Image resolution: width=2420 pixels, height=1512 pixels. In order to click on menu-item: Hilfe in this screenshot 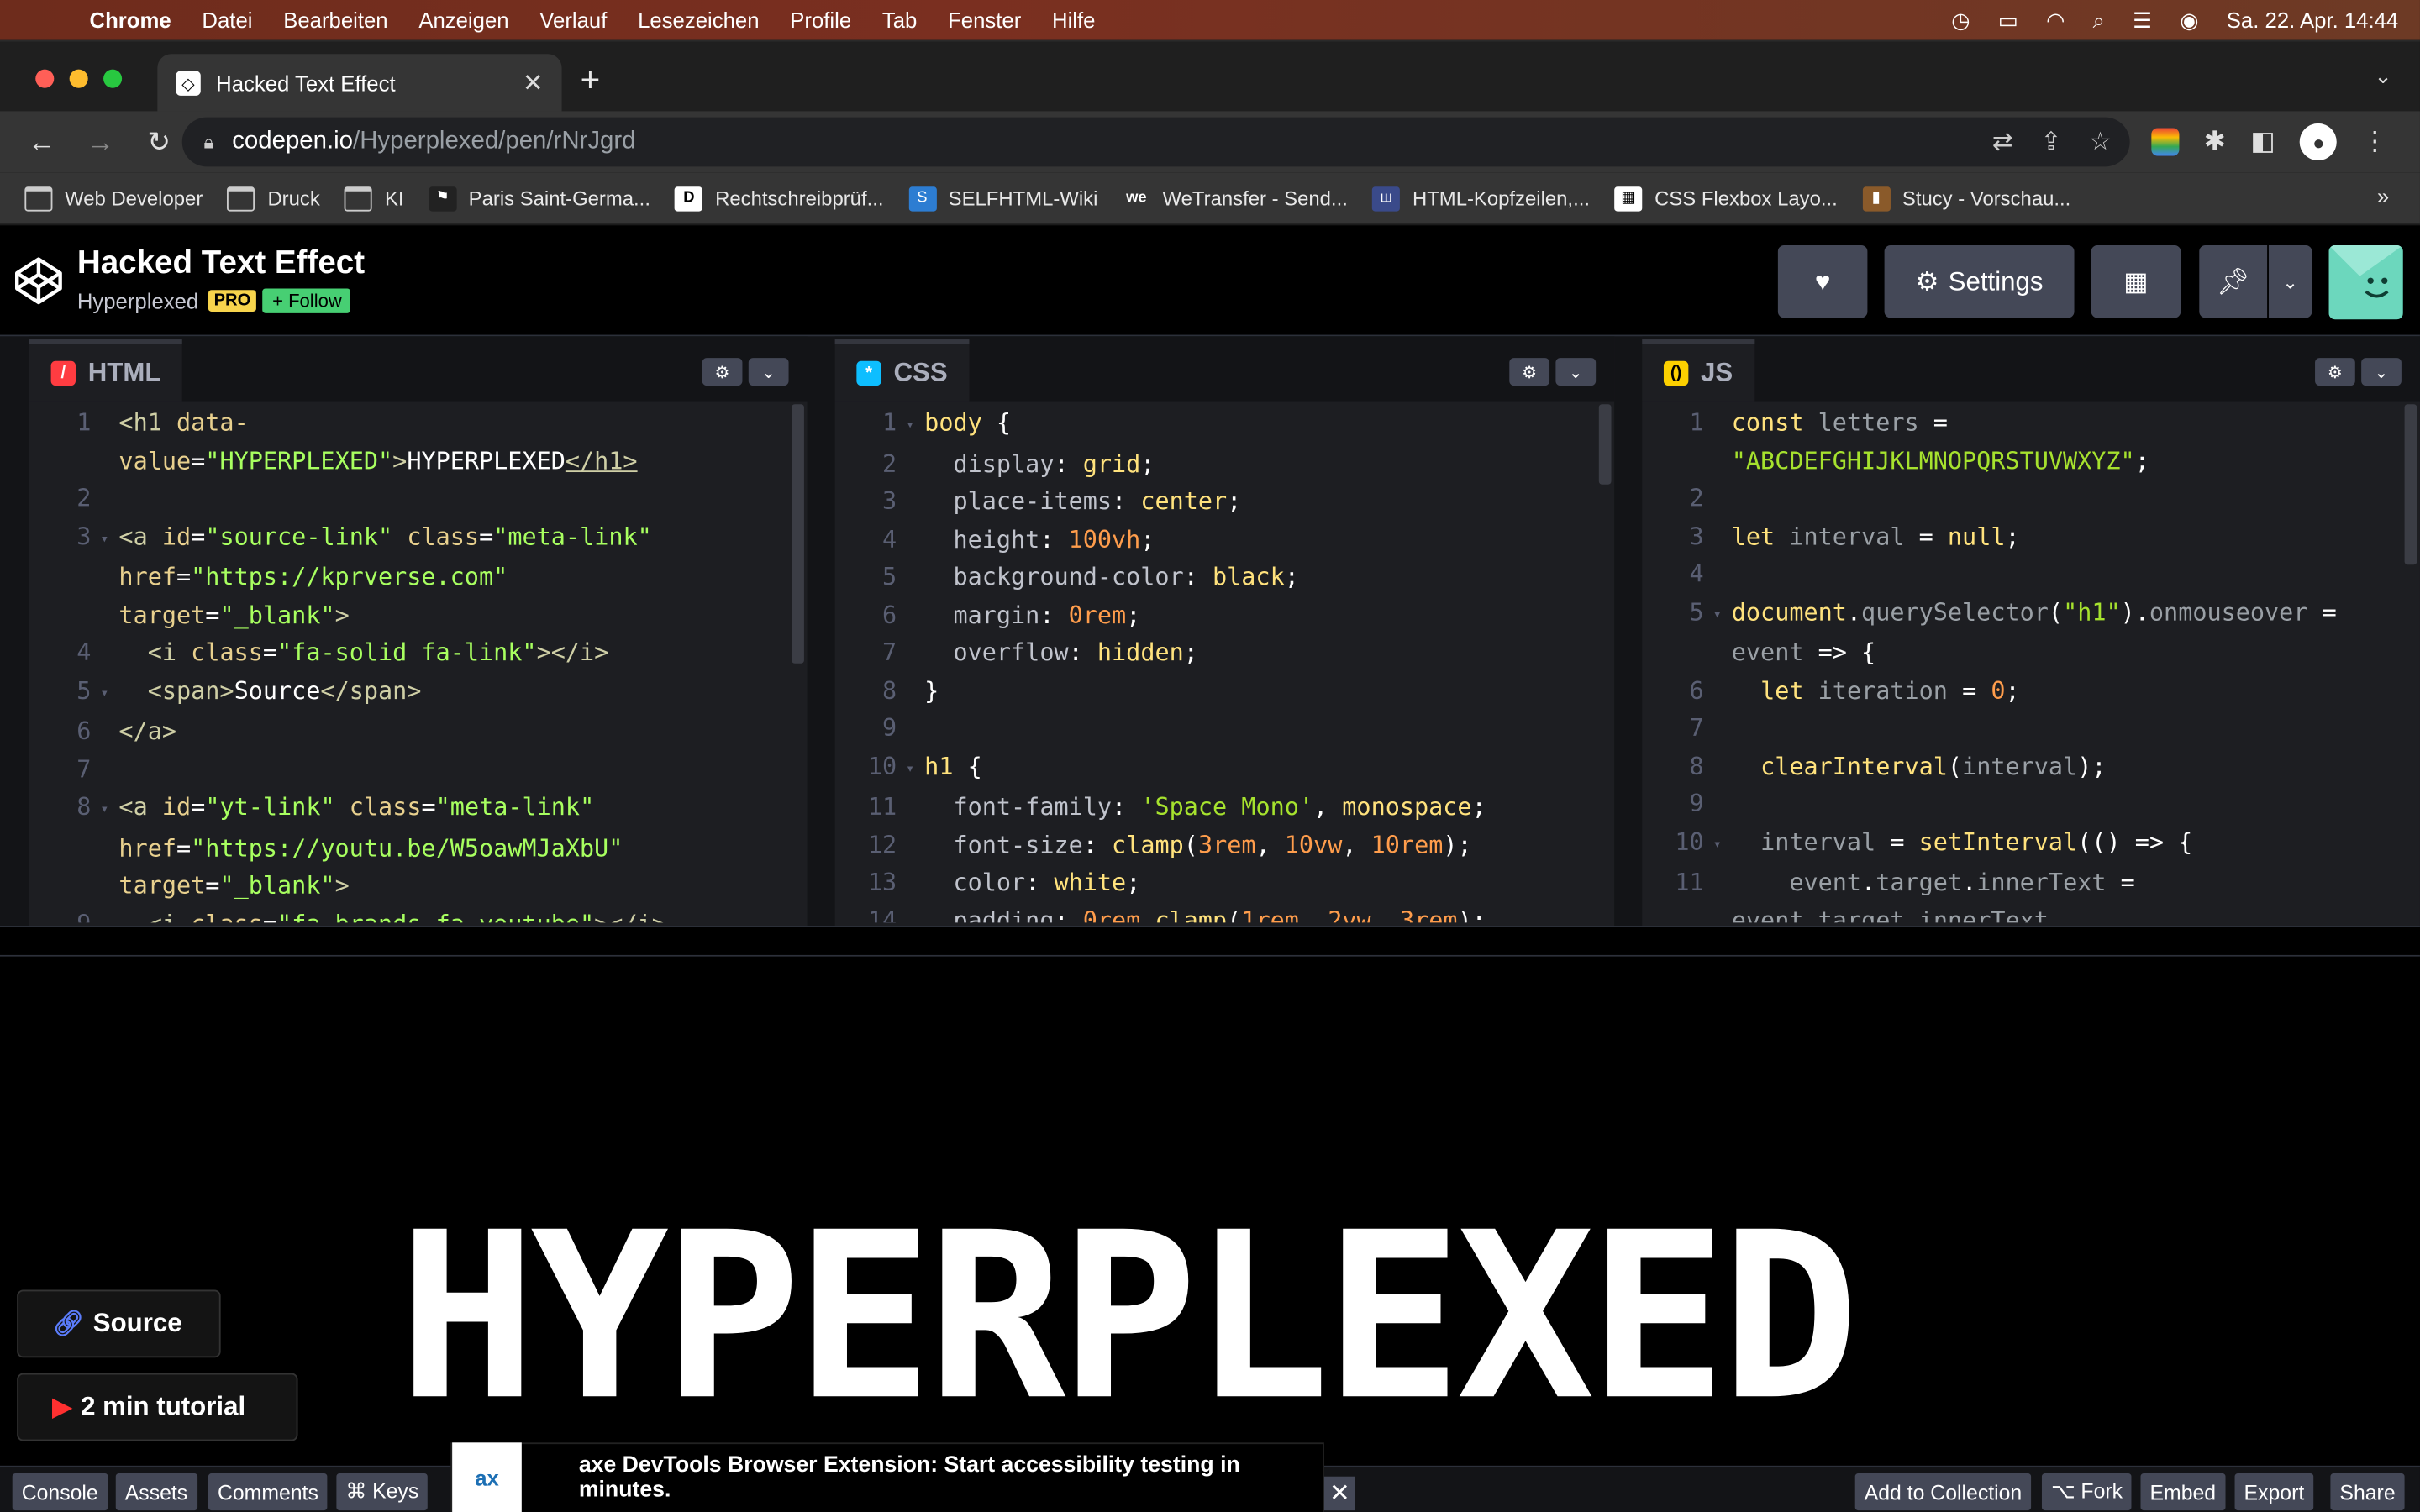, I will do `click(1073, 20)`.